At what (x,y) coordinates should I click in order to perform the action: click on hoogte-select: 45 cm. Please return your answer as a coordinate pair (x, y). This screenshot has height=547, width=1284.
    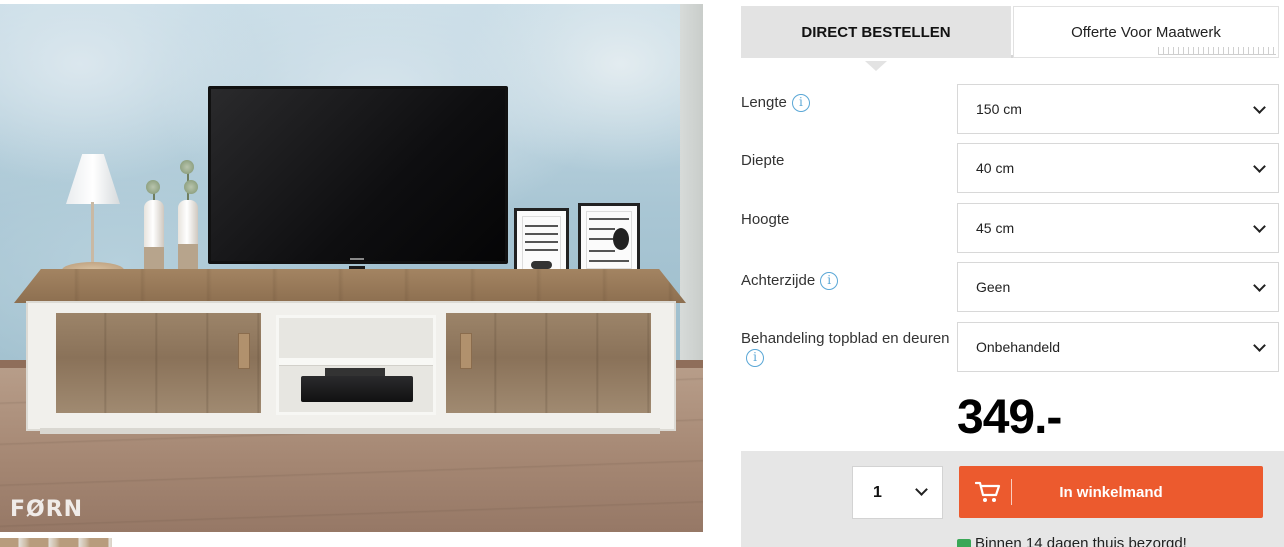
    Looking at the image, I should click on (1118, 228).